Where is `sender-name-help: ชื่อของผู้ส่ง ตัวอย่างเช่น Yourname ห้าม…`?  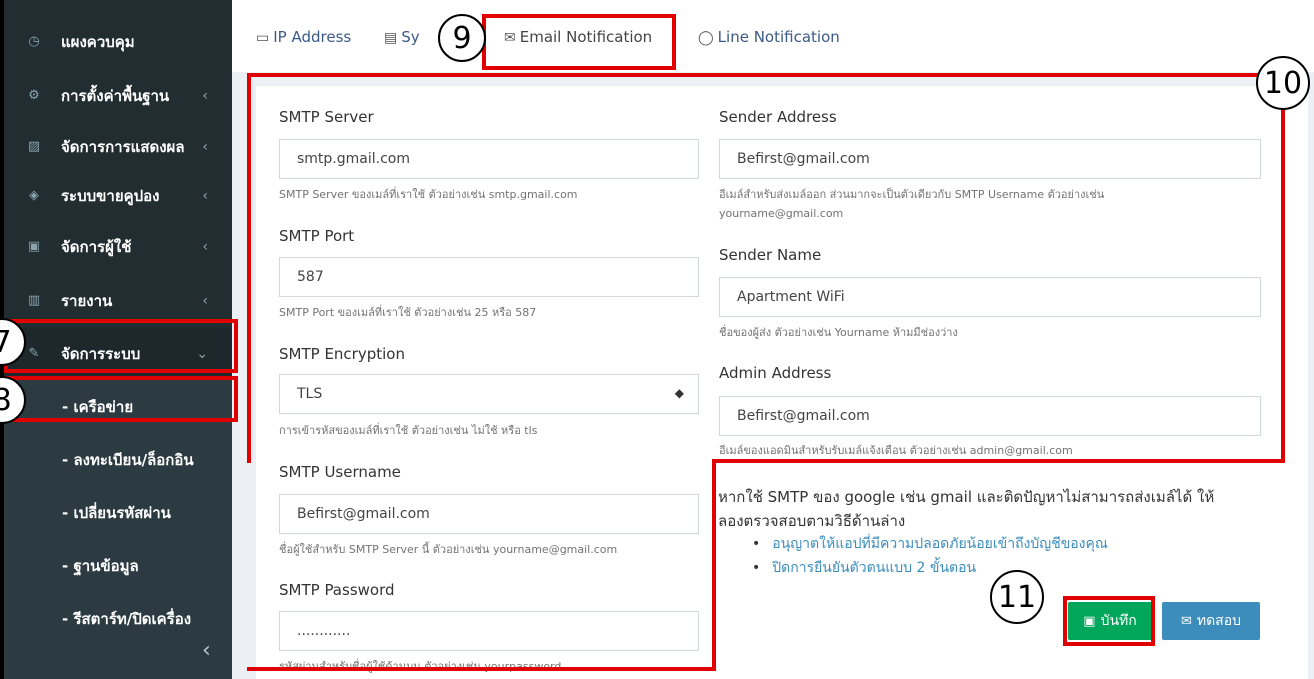
sender-name-help: ชื่อของผู้ส่ง ตัวอย่างเช่น Yourname ห้าม… is located at coordinates (838, 332).